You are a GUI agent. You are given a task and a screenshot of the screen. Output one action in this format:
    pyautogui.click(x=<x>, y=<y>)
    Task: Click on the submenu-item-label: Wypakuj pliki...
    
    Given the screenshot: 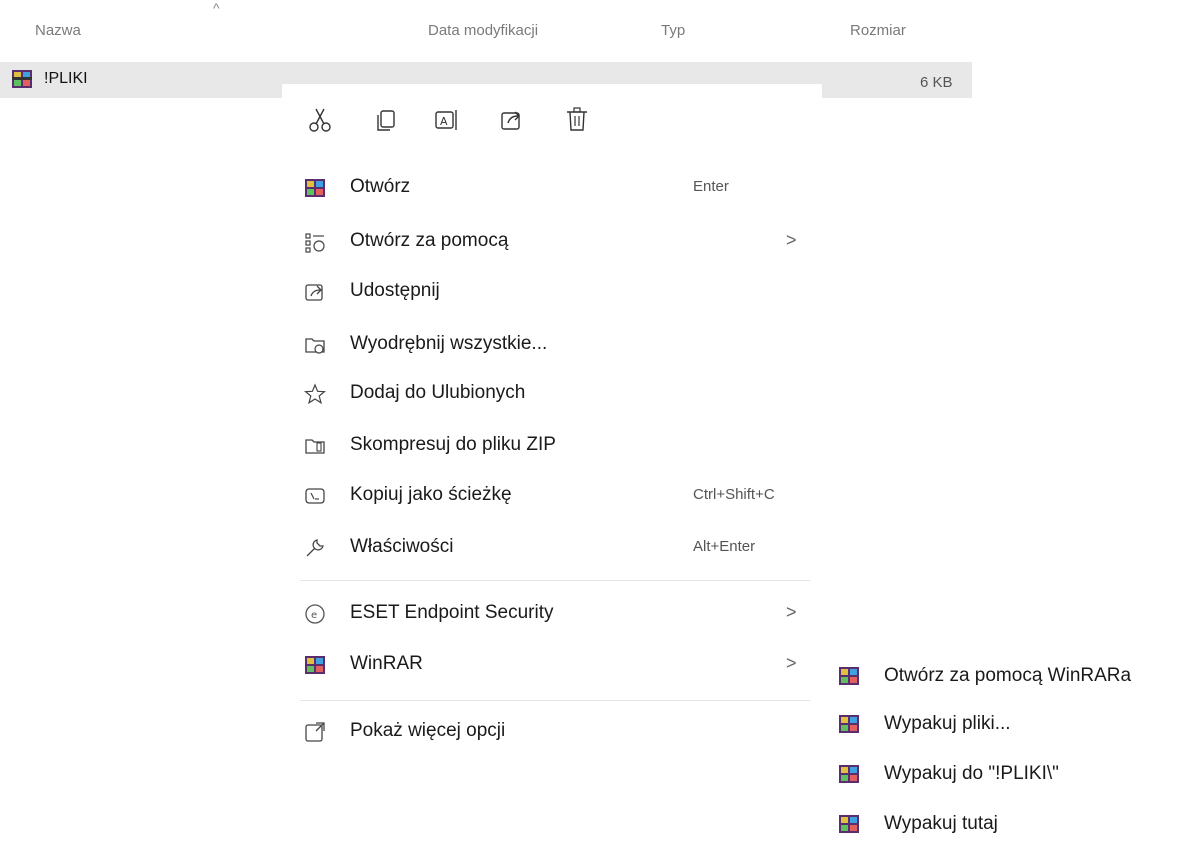 What is the action you would take?
    pyautogui.click(x=947, y=723)
    